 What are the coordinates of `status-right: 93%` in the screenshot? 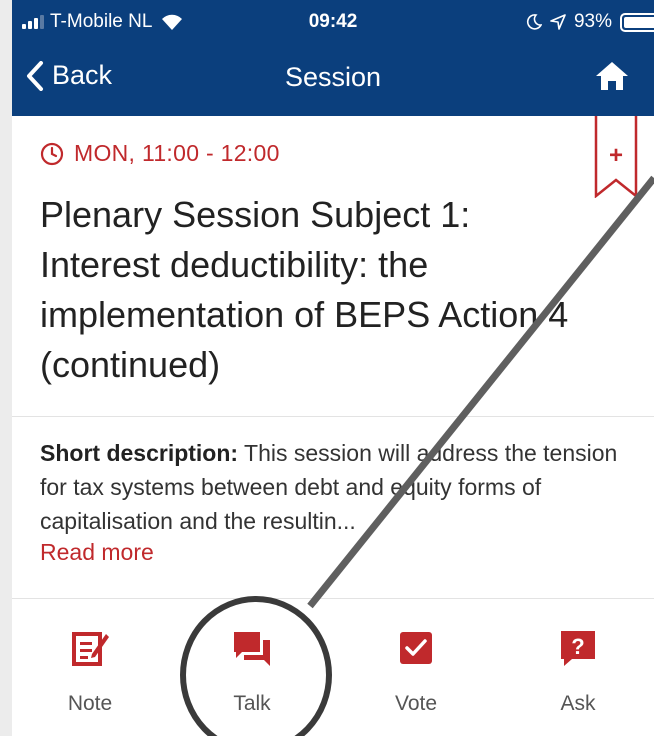 It's located at (590, 22).